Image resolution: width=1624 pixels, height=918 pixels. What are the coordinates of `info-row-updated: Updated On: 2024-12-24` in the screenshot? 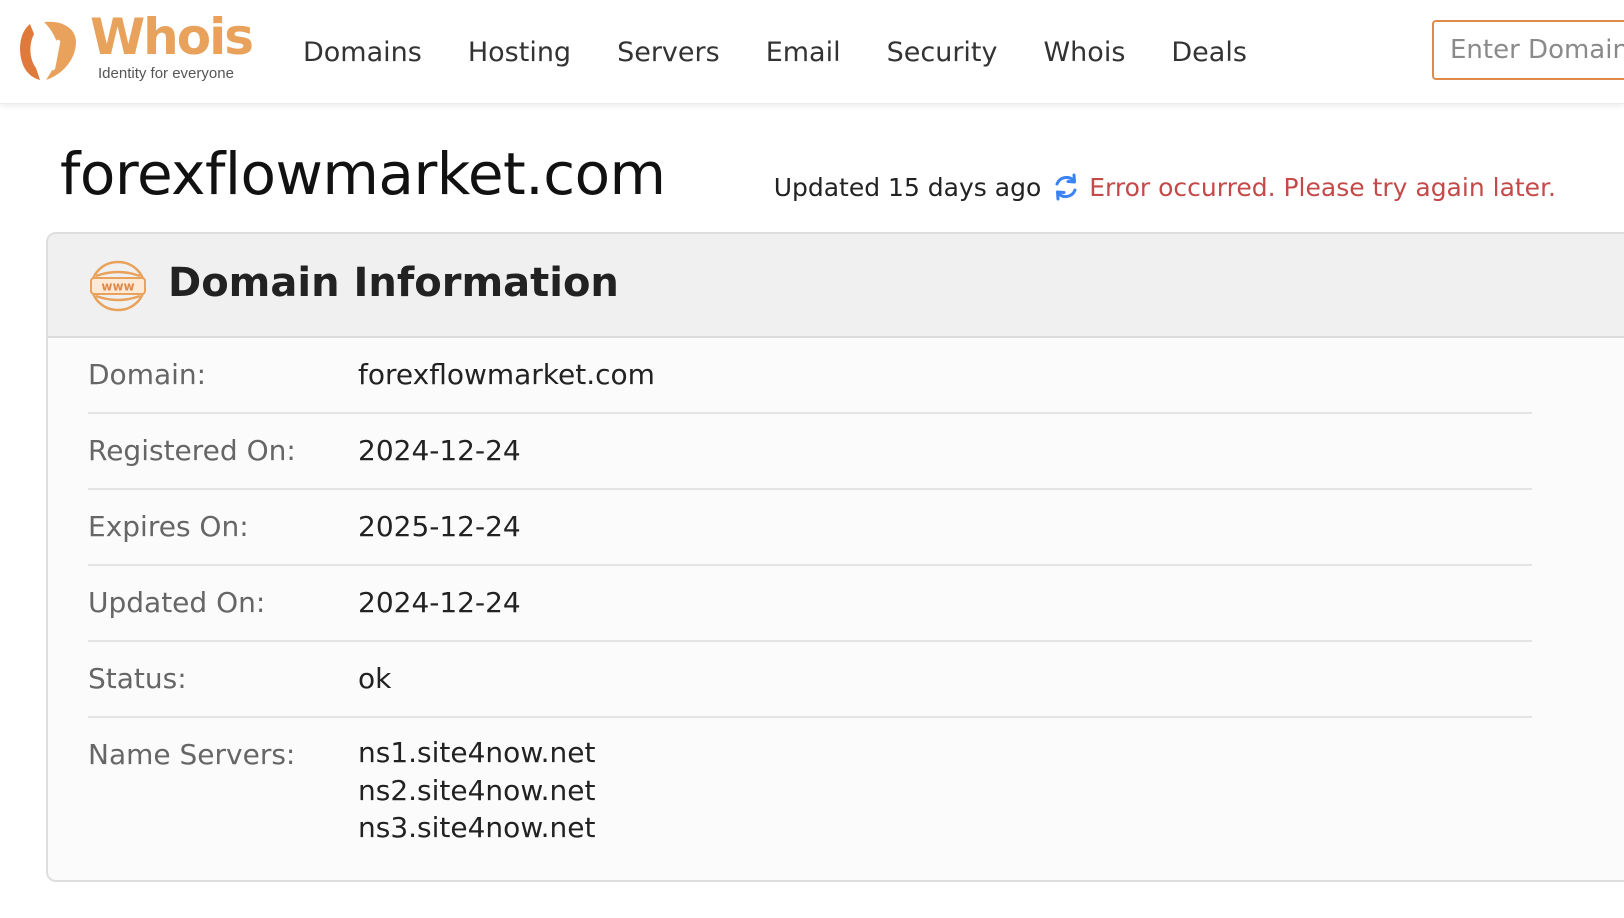 It's located at (810, 604).